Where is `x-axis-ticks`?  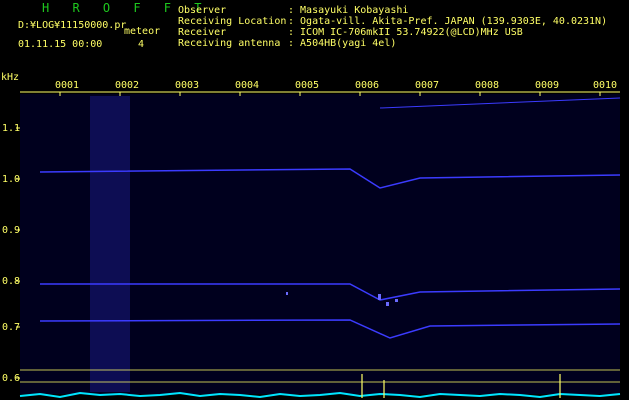 x-axis-ticks is located at coordinates (320, 93).